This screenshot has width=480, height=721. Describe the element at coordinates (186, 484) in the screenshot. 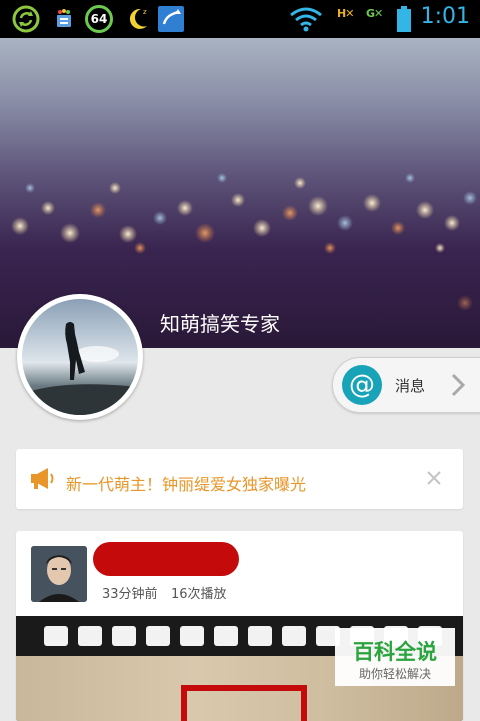

I see `notice-text: 新一代萌主！钟丽缇爱女独家曝光` at that location.